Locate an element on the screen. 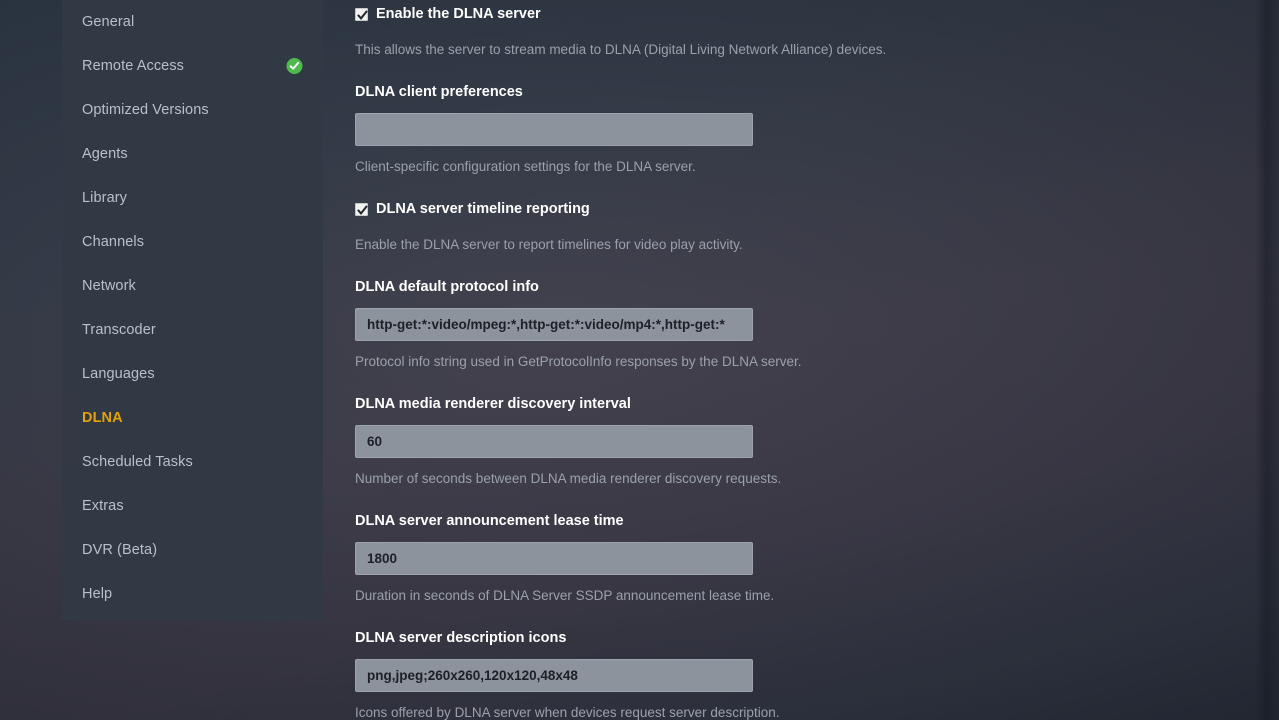 The width and height of the screenshot is (1279, 720). sidebar-item-extras: Extras is located at coordinates (192, 506).